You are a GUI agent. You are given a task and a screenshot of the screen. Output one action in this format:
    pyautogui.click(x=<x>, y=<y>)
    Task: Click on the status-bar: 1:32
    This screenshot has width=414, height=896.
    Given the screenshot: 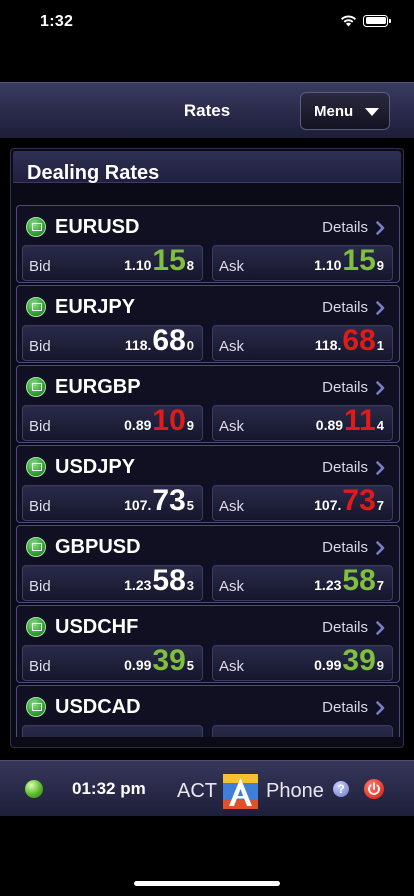 What is the action you would take?
    pyautogui.click(x=207, y=24)
    